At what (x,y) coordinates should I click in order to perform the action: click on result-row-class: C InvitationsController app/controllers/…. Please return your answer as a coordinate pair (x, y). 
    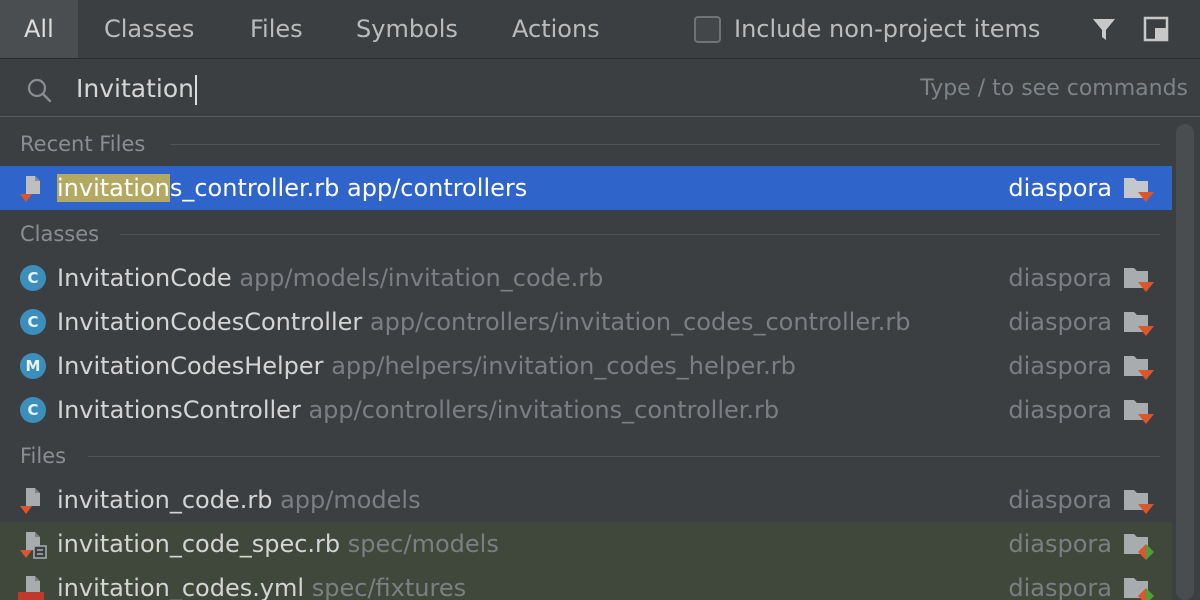
    Looking at the image, I should click on (586, 410).